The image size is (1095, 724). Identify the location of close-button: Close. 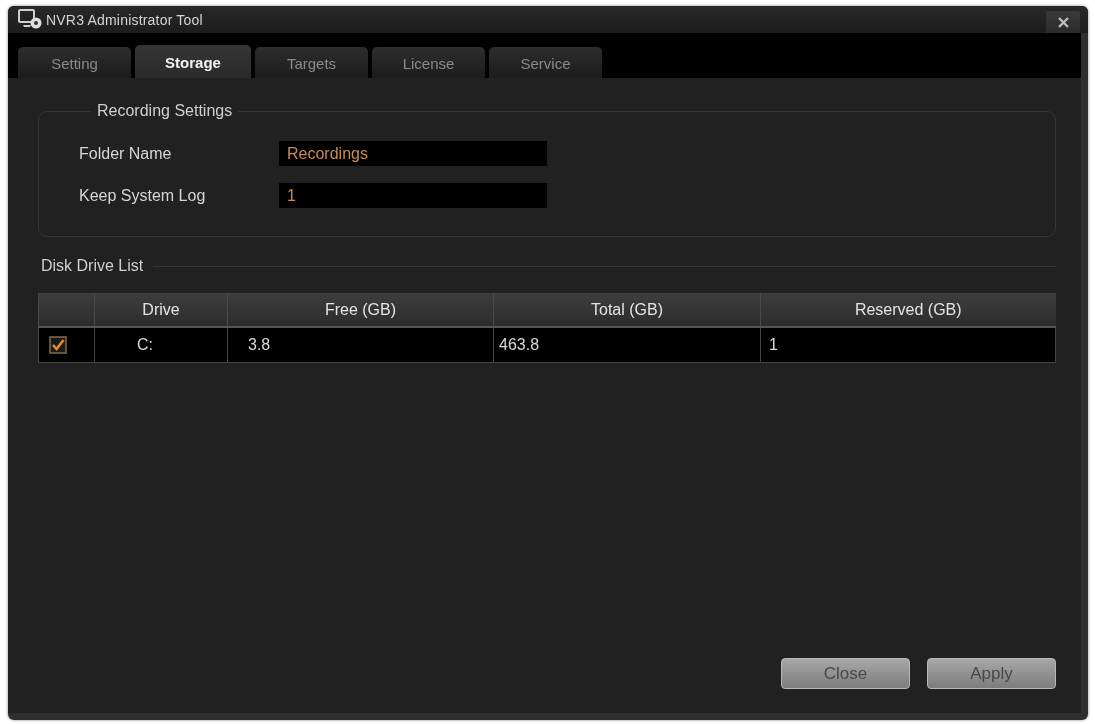
(845, 673).